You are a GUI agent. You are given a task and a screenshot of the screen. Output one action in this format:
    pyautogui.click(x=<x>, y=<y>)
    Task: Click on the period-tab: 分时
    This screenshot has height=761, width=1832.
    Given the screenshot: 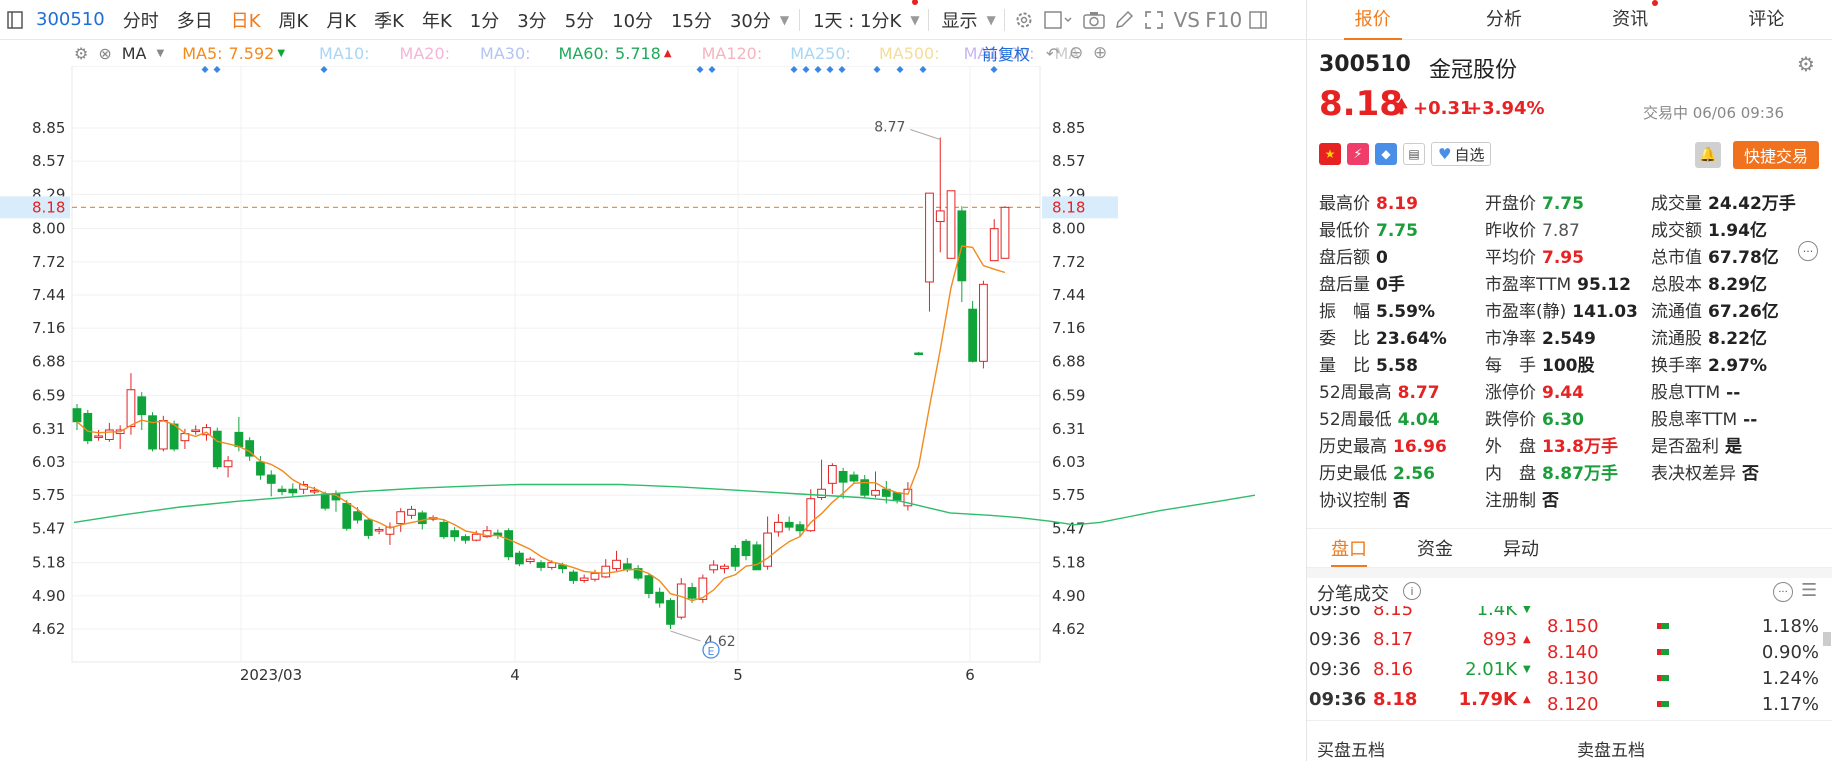 What is the action you would take?
    pyautogui.click(x=141, y=20)
    